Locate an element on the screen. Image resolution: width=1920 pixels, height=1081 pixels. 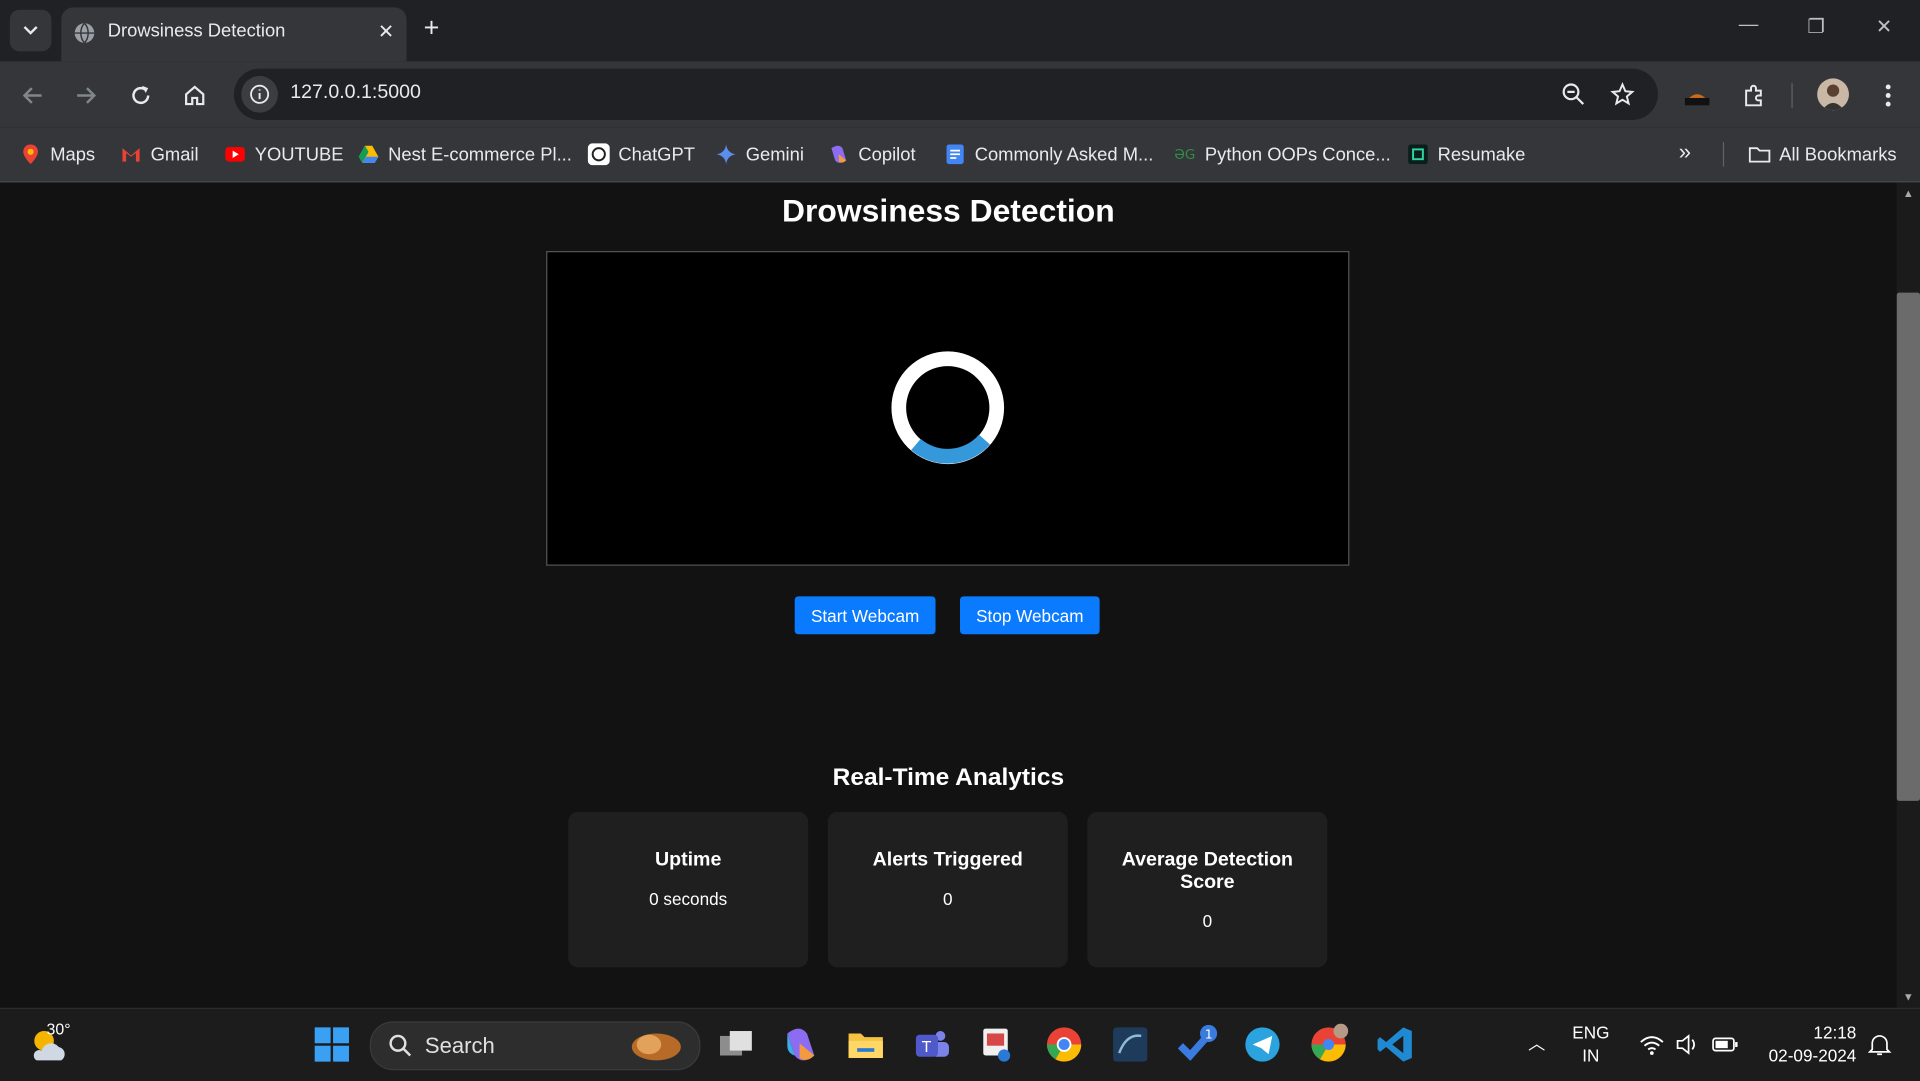
bookmark-chatgpt: ChatGPT is located at coordinates (641, 154).